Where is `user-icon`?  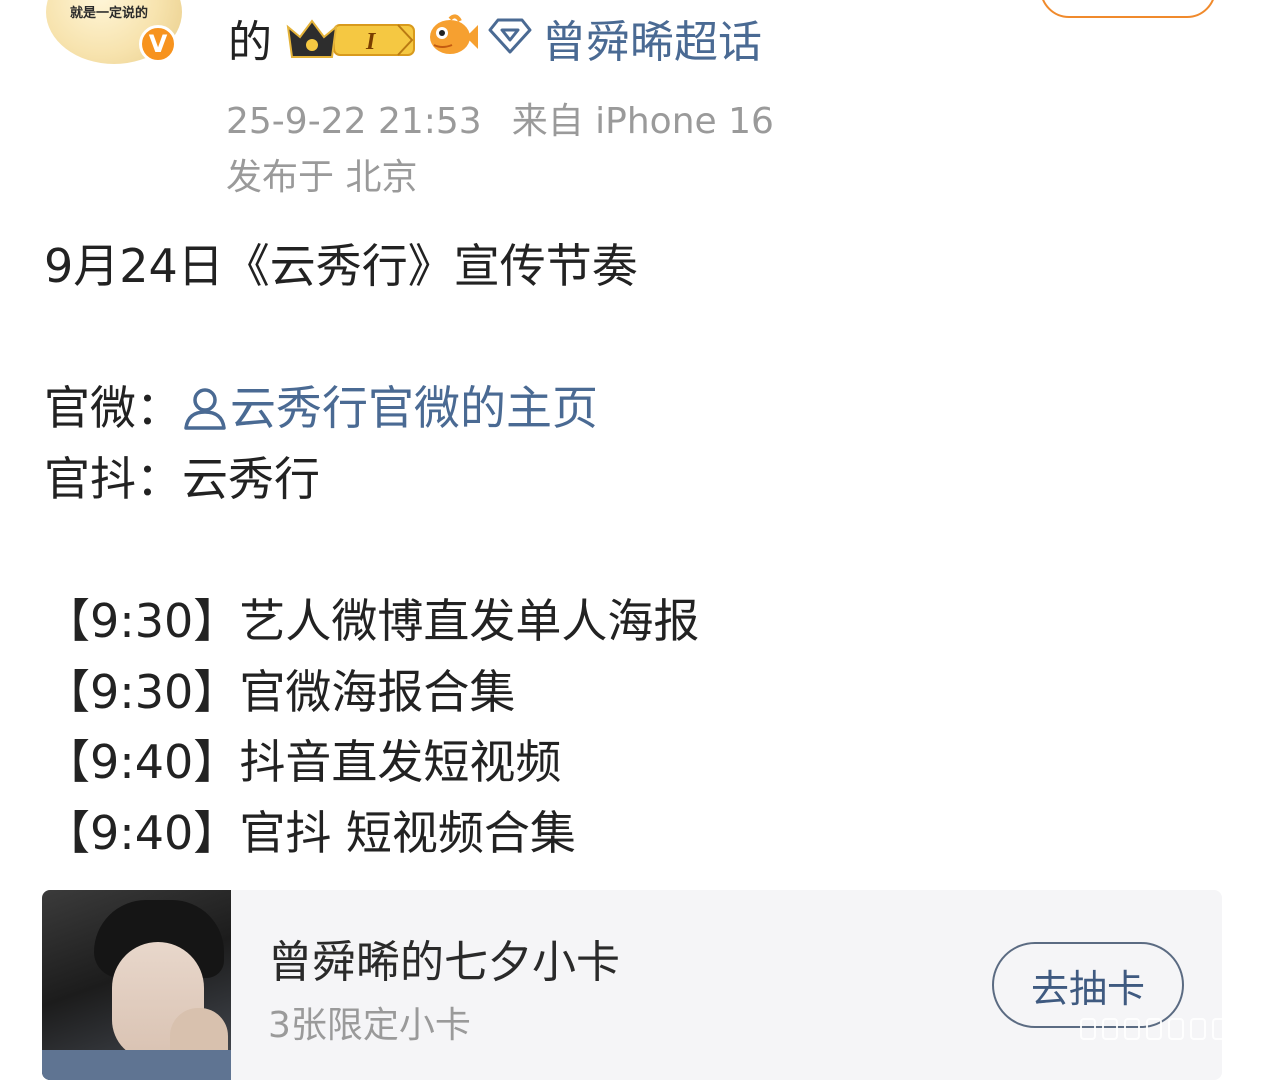
user-icon is located at coordinates (205, 409).